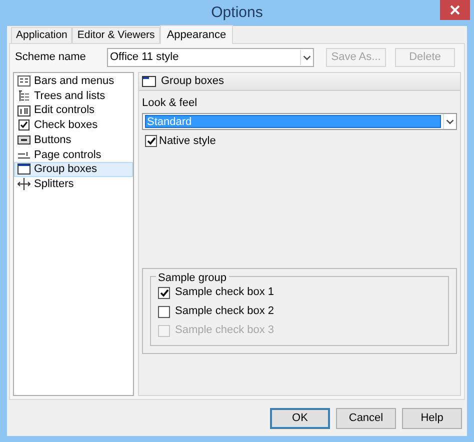  I want to click on close-icon, so click(455, 10).